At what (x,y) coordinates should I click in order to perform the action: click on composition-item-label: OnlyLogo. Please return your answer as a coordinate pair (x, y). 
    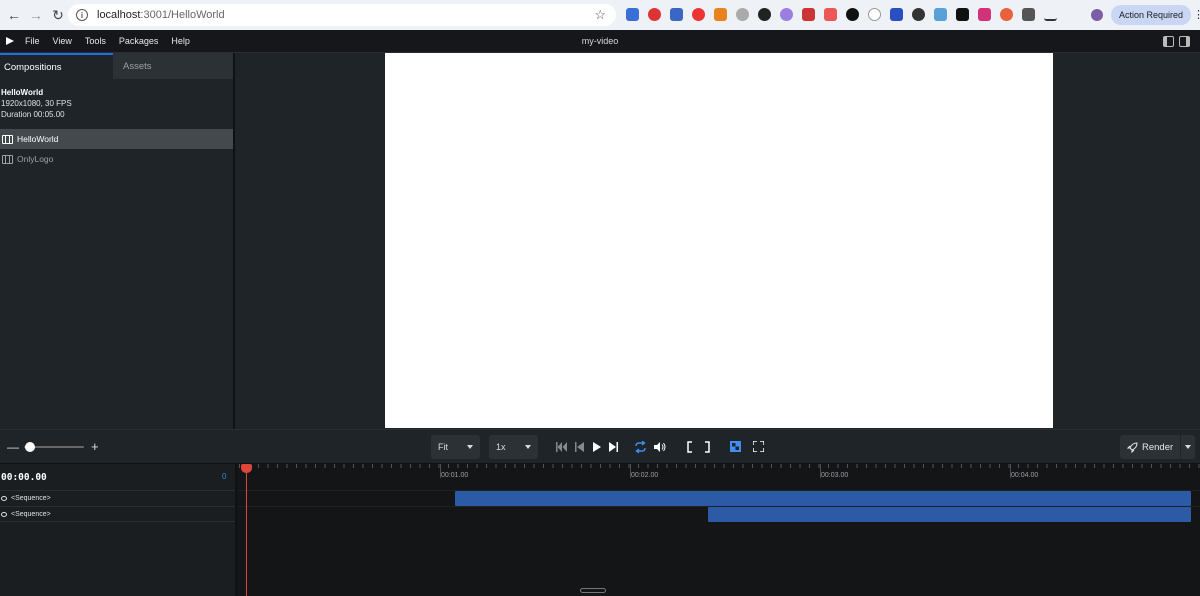
    Looking at the image, I should click on (35, 159).